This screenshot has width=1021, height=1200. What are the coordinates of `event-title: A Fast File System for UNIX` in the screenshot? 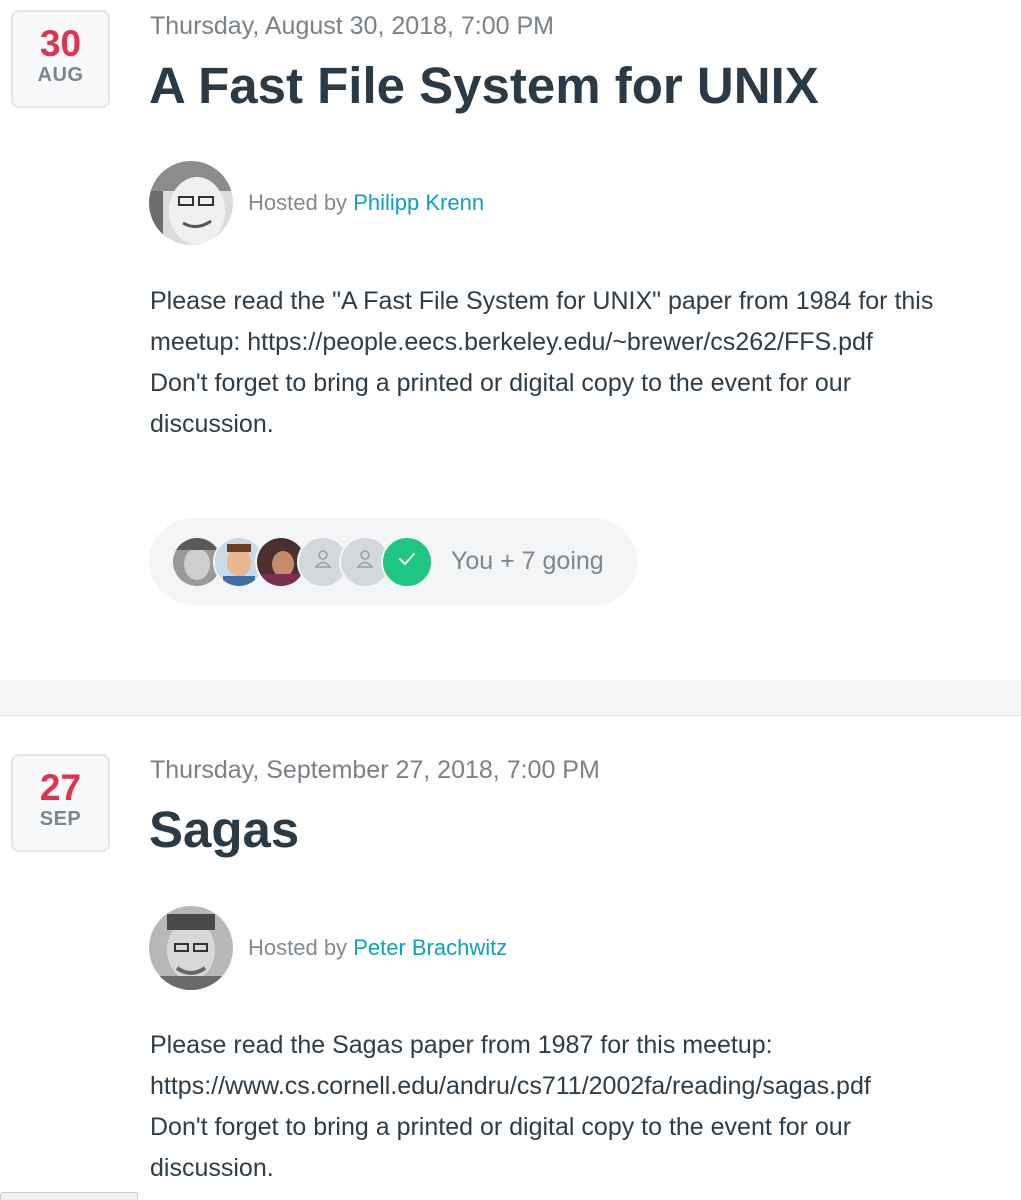 It's located at (484, 86).